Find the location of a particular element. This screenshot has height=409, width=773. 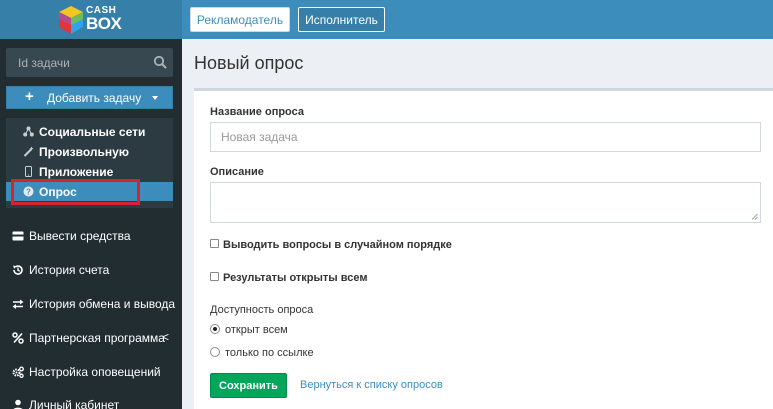

poll-name-label: Название опроса is located at coordinates (257, 112).